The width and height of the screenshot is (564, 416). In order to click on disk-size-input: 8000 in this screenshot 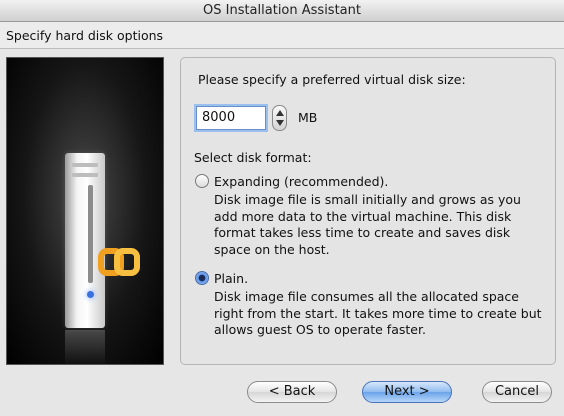, I will do `click(231, 118)`.